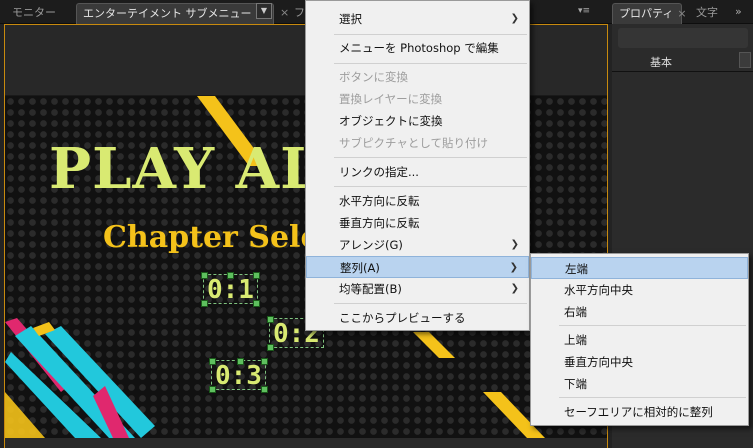  I want to click on menu-item-label: オブジェクトに変換, so click(391, 121).